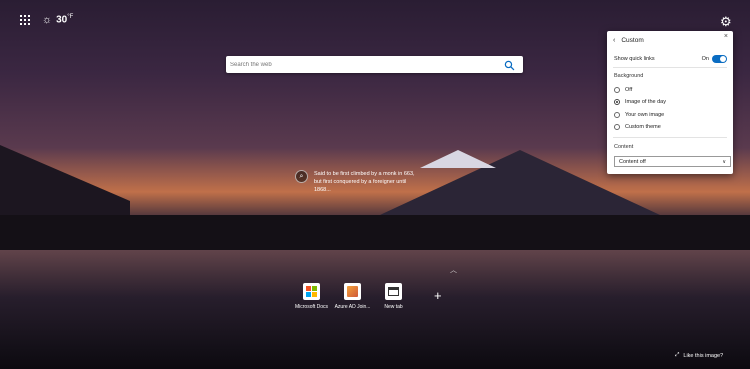 Image resolution: width=750 pixels, height=369 pixels. I want to click on background-section-label: Background, so click(629, 76).